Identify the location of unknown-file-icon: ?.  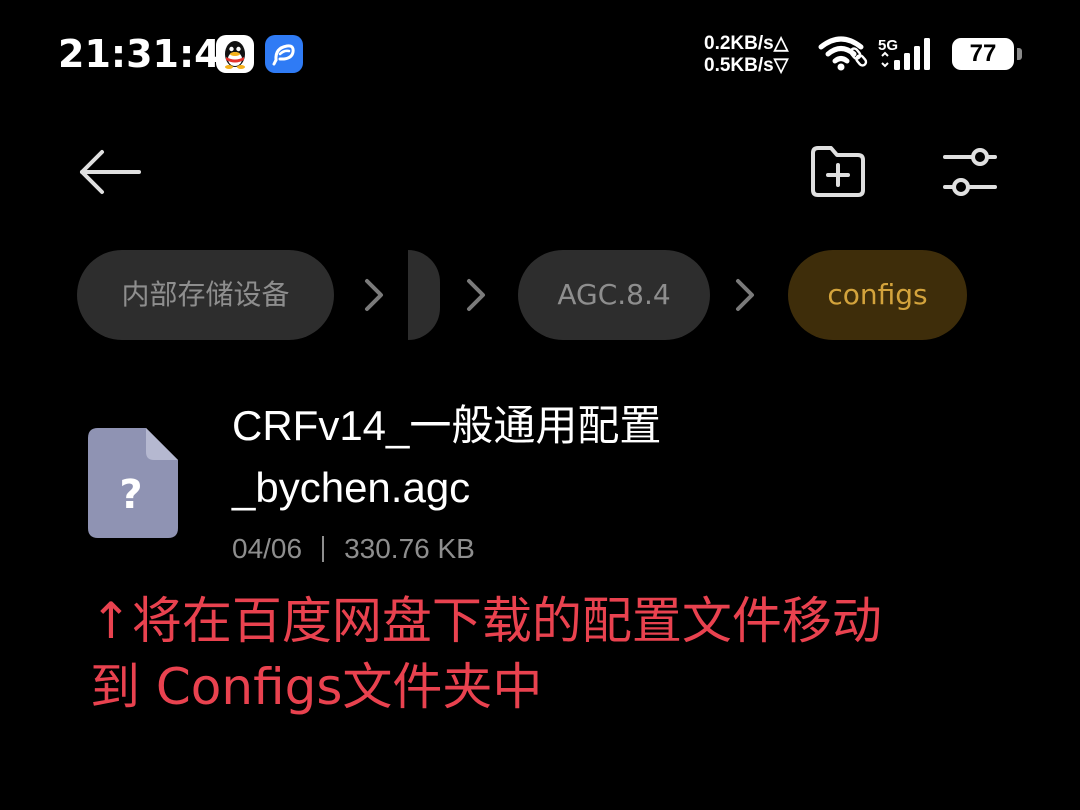
(133, 483).